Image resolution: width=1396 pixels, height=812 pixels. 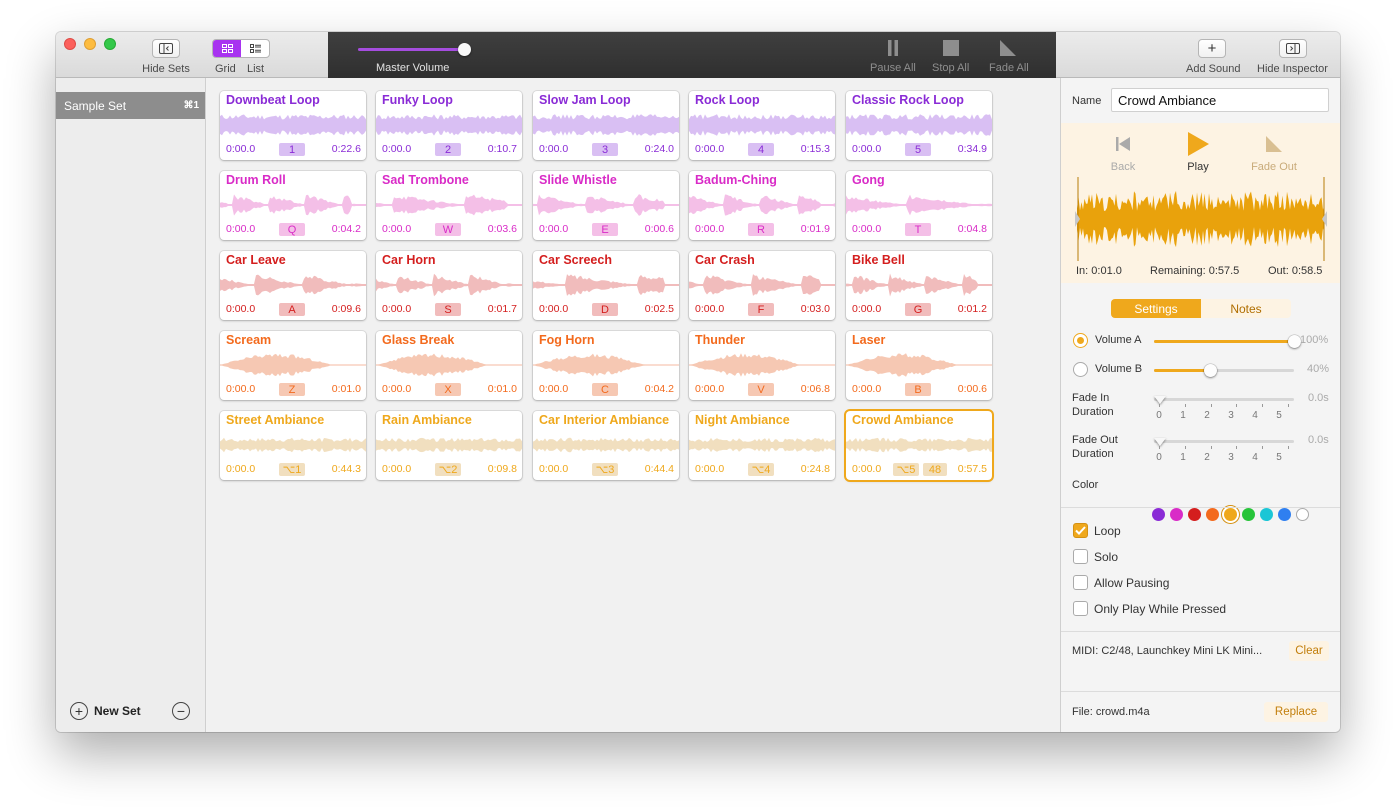 I want to click on sound-tile: Sad Trombone 0:00.0 W 0:03.6, so click(x=449, y=205).